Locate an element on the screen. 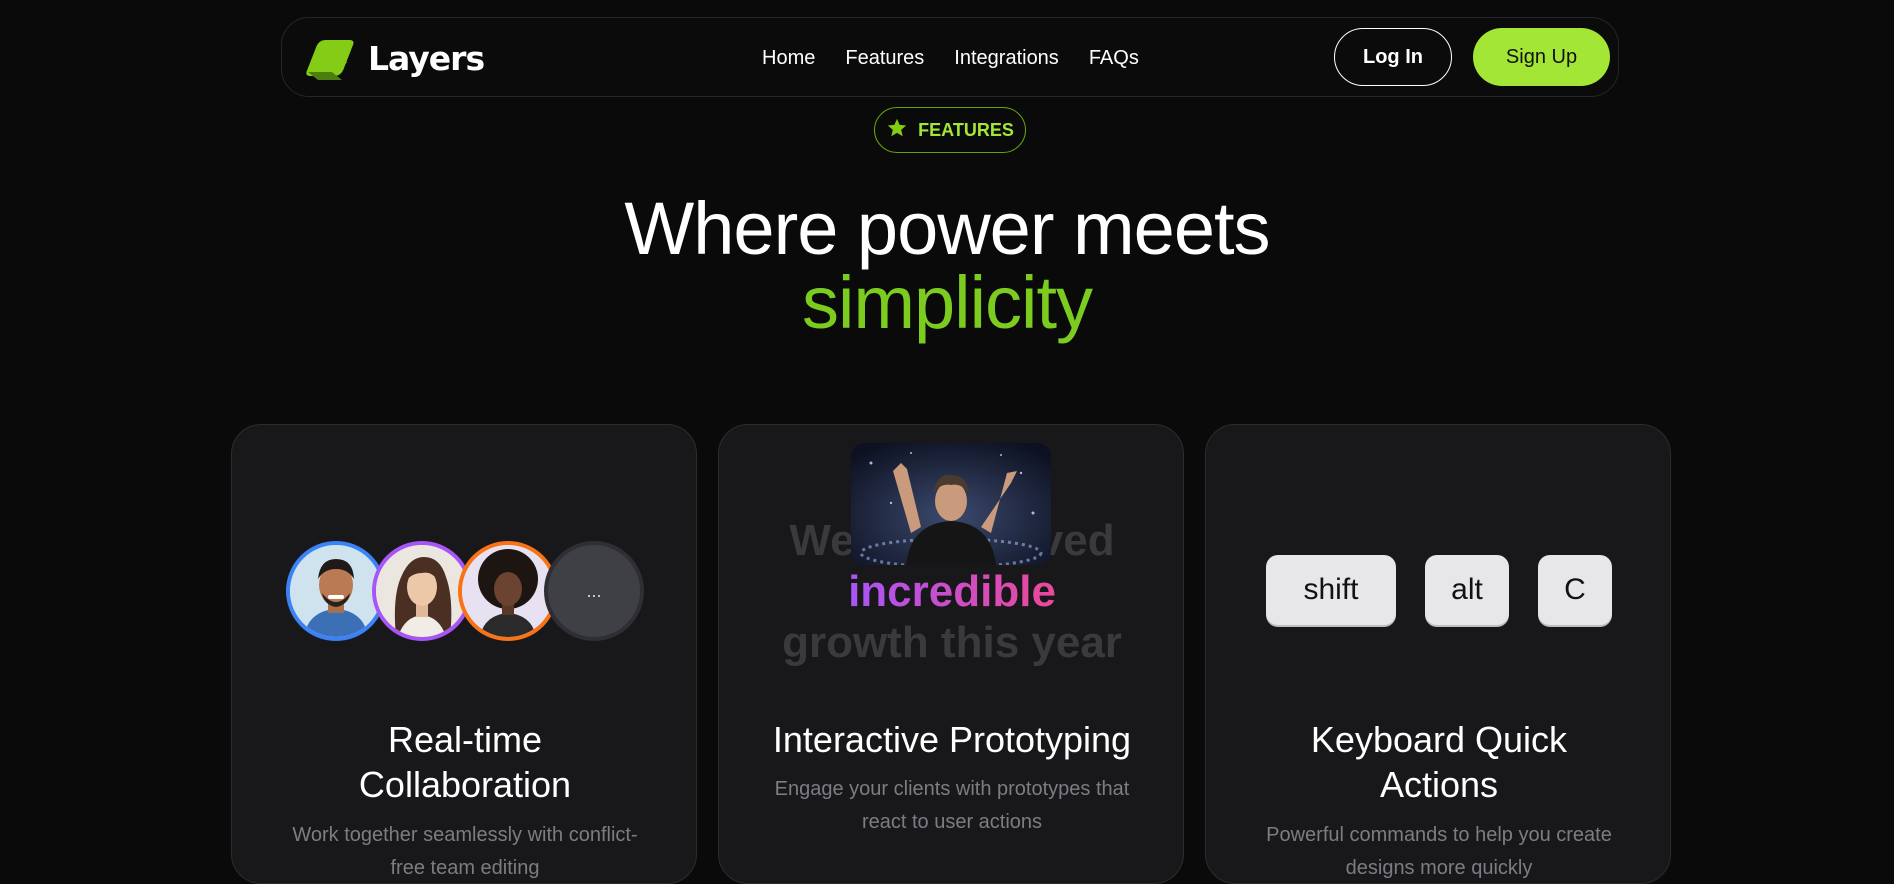 The width and height of the screenshot is (1894, 884). reaction-gif-image is located at coordinates (951, 504).